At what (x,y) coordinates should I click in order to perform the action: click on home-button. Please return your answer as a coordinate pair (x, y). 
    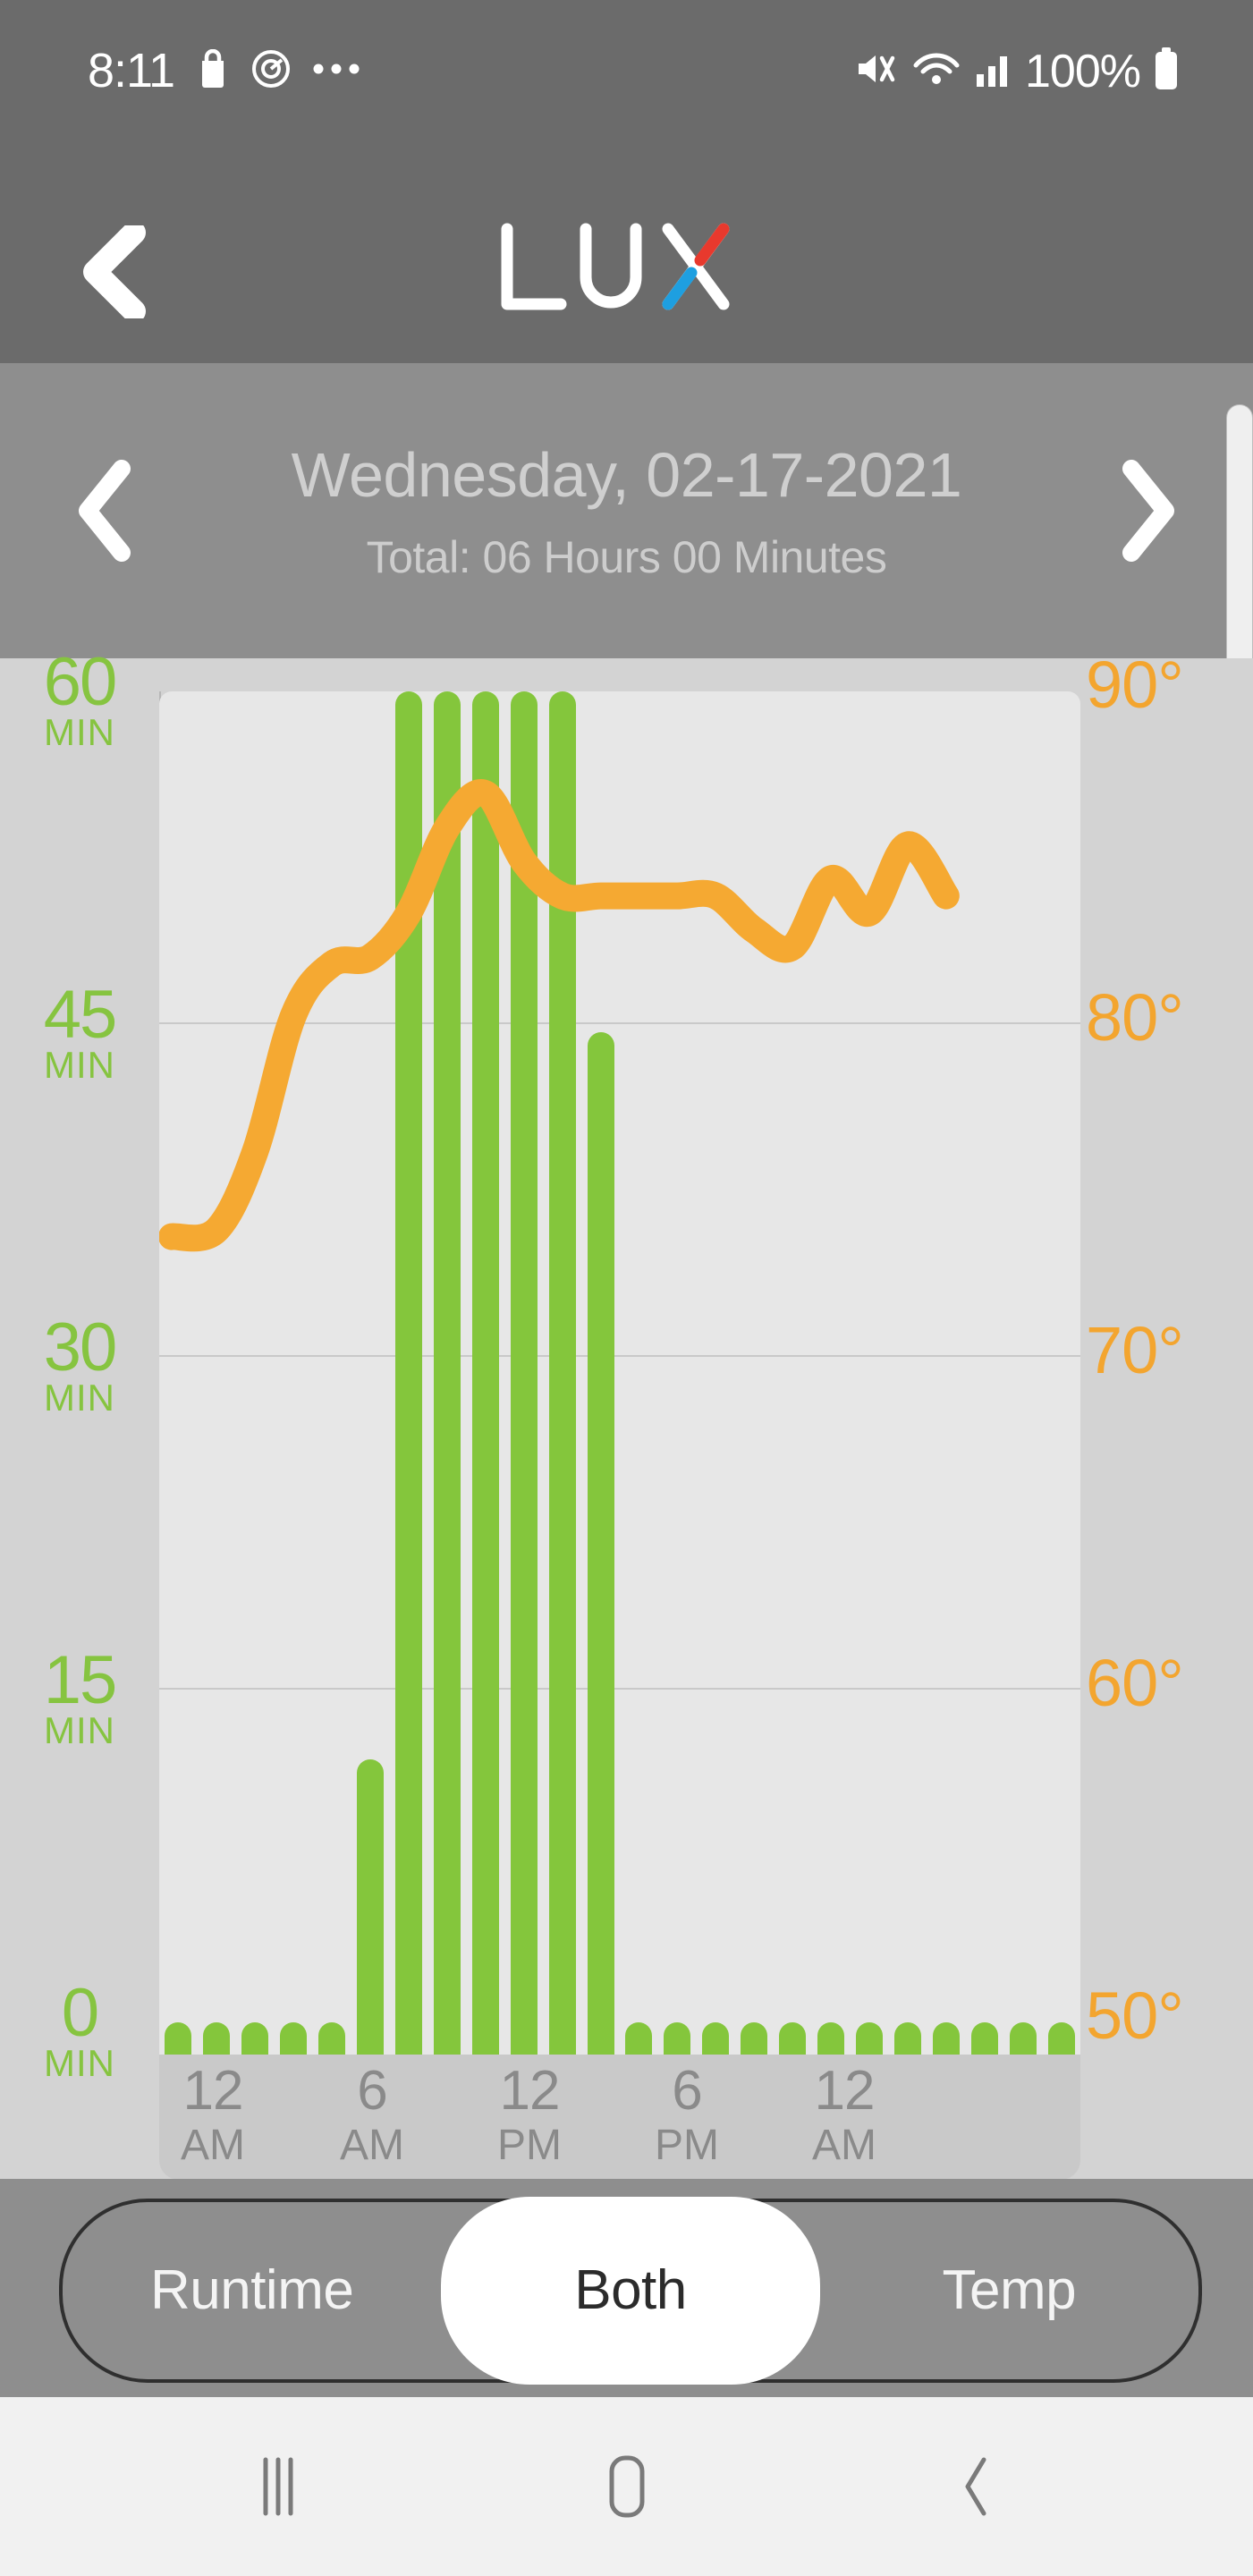
    Looking at the image, I should click on (627, 2486).